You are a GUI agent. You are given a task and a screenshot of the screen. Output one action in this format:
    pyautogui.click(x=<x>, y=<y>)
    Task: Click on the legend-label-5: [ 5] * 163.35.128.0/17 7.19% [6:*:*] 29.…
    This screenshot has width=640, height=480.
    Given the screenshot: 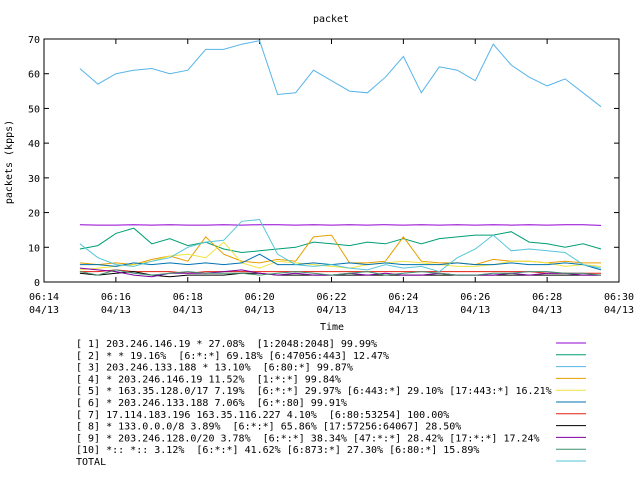 What is the action you would take?
    pyautogui.click(x=314, y=391)
    